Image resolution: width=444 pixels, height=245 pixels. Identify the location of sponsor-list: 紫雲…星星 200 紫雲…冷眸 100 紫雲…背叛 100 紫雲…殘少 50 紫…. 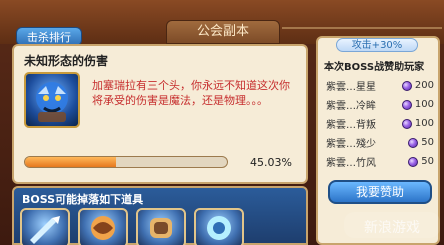
(380, 123).